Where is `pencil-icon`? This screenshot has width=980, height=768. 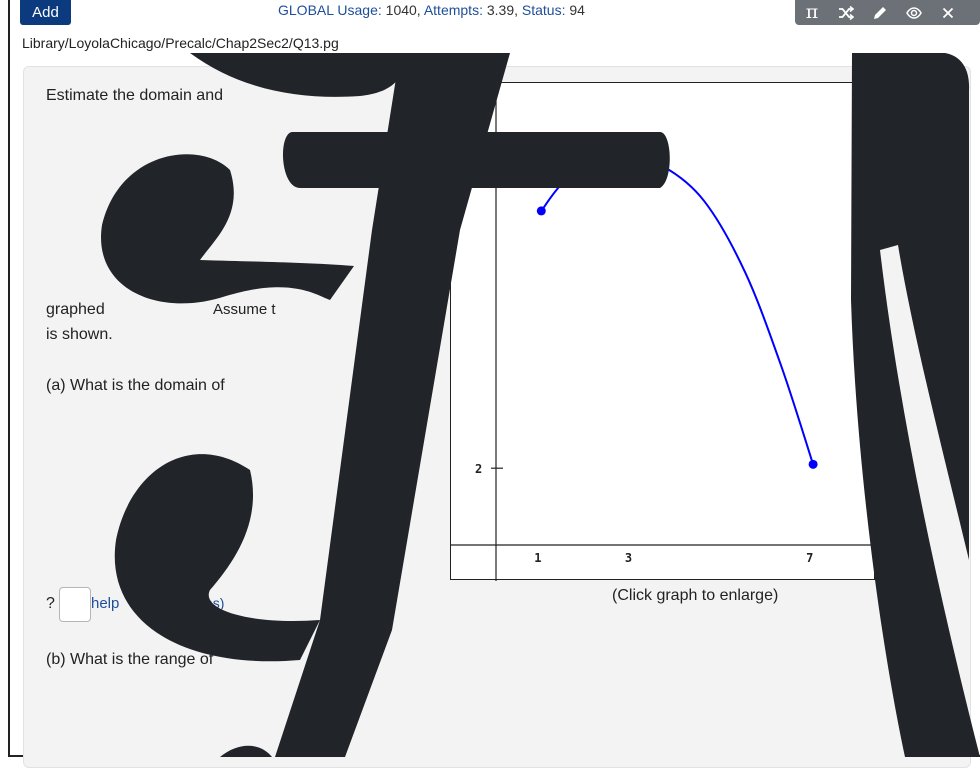
pencil-icon is located at coordinates (880, 12).